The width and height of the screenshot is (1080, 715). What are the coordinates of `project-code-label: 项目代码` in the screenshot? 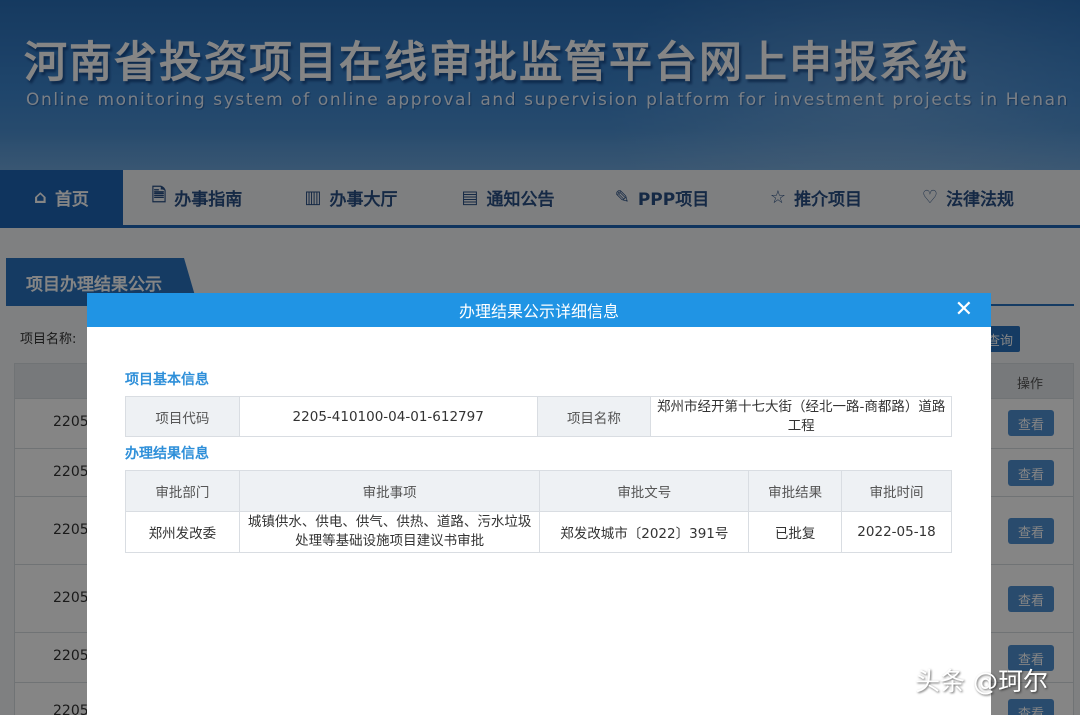 It's located at (182, 416).